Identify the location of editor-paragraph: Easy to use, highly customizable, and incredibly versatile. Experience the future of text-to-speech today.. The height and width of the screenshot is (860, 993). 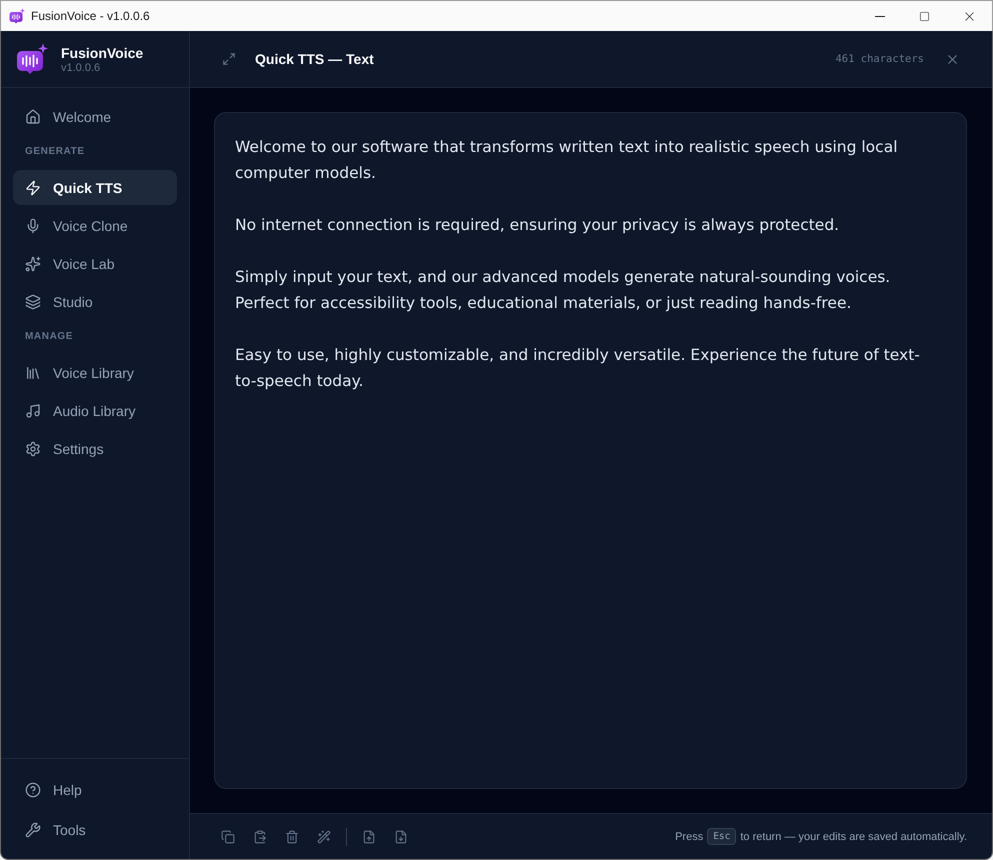
(578, 368).